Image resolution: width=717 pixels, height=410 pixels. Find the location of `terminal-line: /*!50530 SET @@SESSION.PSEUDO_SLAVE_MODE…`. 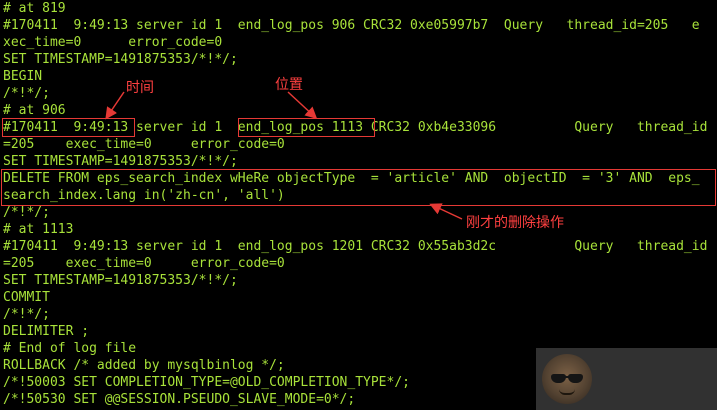

terminal-line: /*!50530 SET @@SESSION.PSEUDO_SLAVE_MODE… is located at coordinates (179, 399).